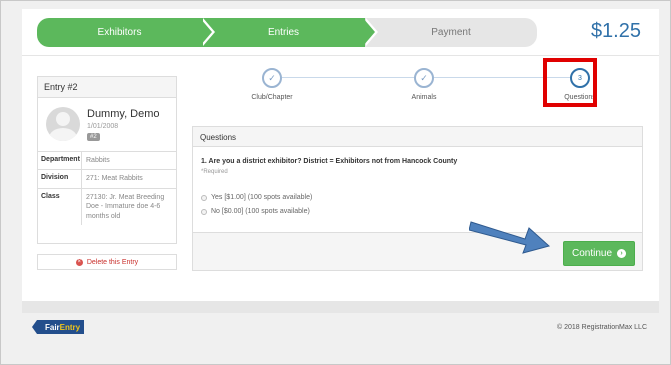 The width and height of the screenshot is (671, 365). I want to click on field-label: Class, so click(60, 207).